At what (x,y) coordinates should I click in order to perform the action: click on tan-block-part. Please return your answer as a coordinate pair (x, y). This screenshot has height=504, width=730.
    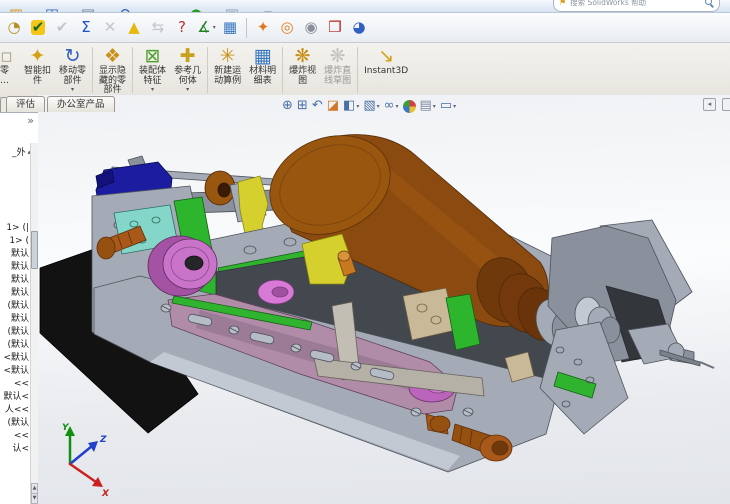
    Looking at the image, I should click on (429, 314).